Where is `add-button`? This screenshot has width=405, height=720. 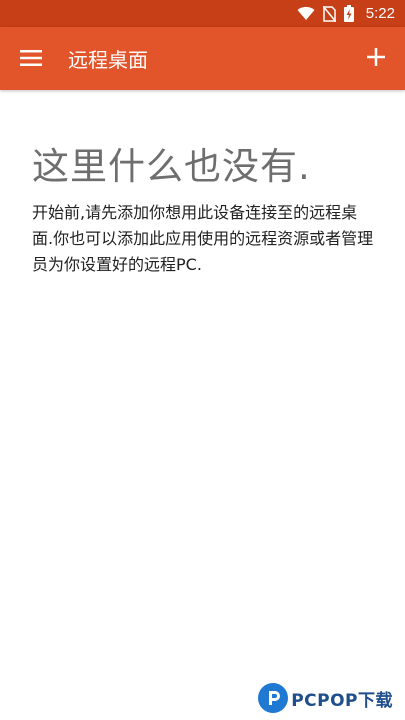
add-button is located at coordinates (376, 59).